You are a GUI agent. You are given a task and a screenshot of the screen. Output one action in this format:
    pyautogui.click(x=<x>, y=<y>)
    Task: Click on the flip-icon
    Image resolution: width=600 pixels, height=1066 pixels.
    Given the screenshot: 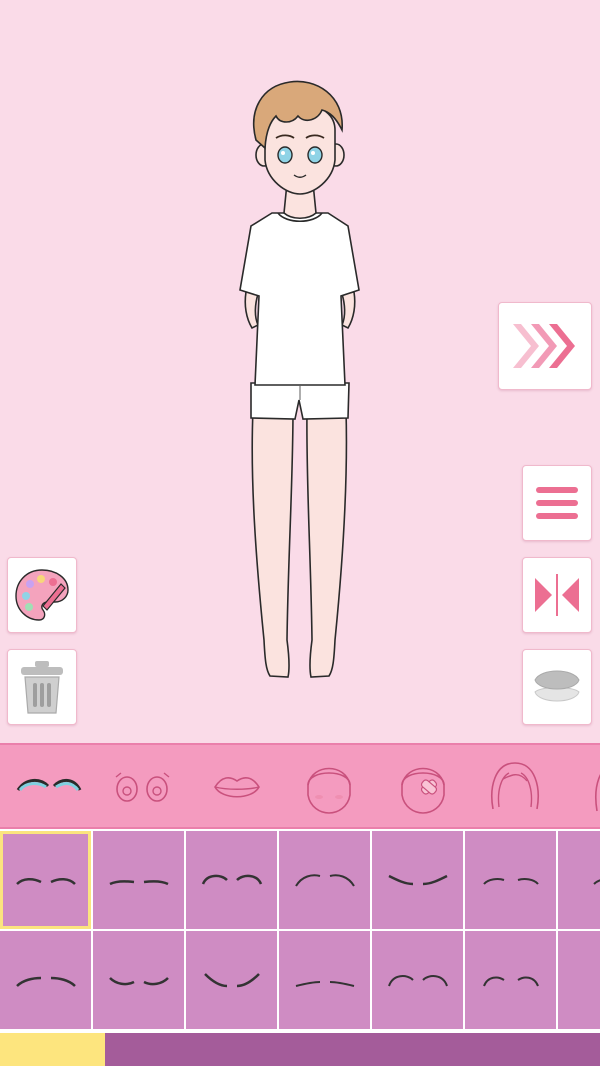 What is the action you would take?
    pyautogui.click(x=557, y=595)
    